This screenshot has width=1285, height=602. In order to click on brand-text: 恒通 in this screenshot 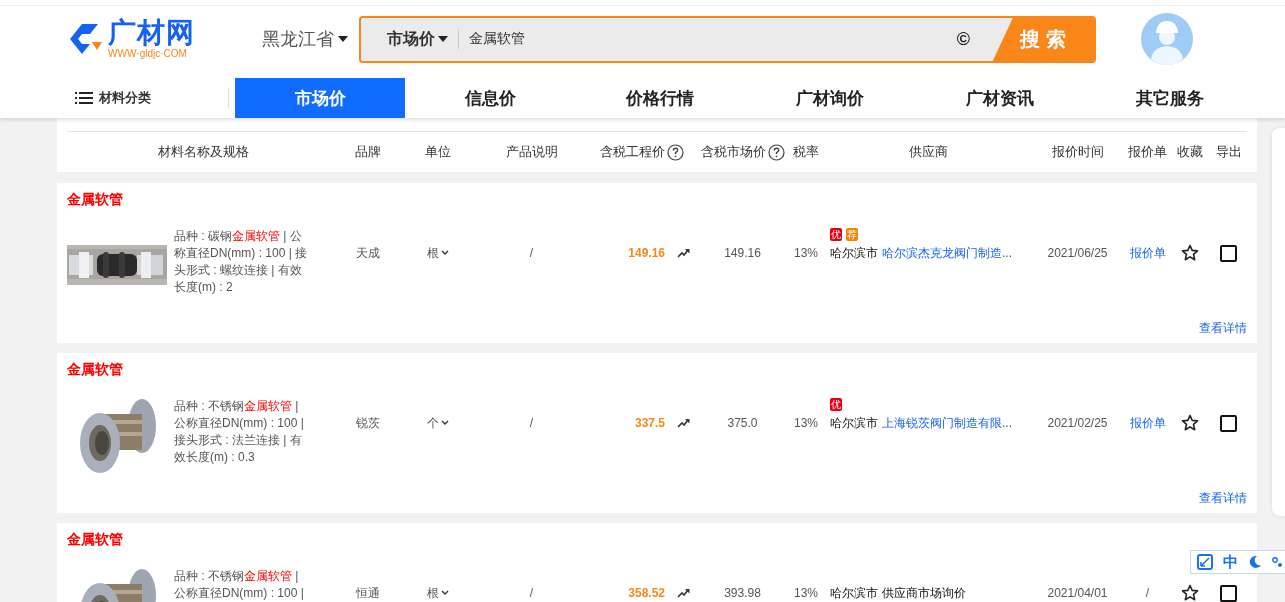, I will do `click(367, 593)`.